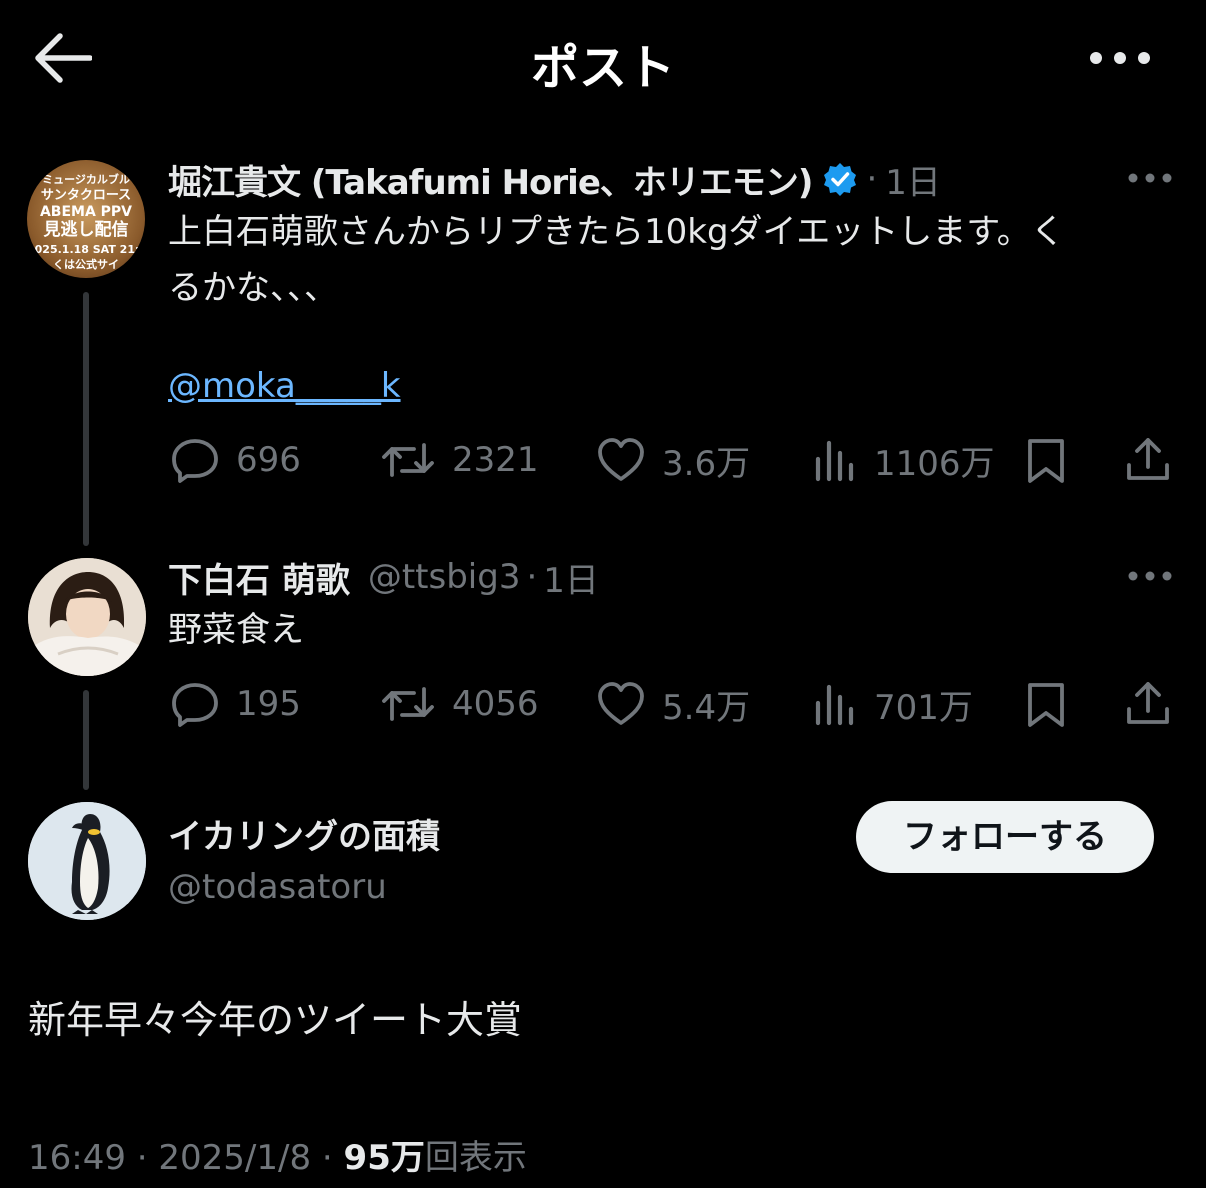 Image resolution: width=1206 pixels, height=1188 pixels. I want to click on more-options-icon, so click(1120, 58).